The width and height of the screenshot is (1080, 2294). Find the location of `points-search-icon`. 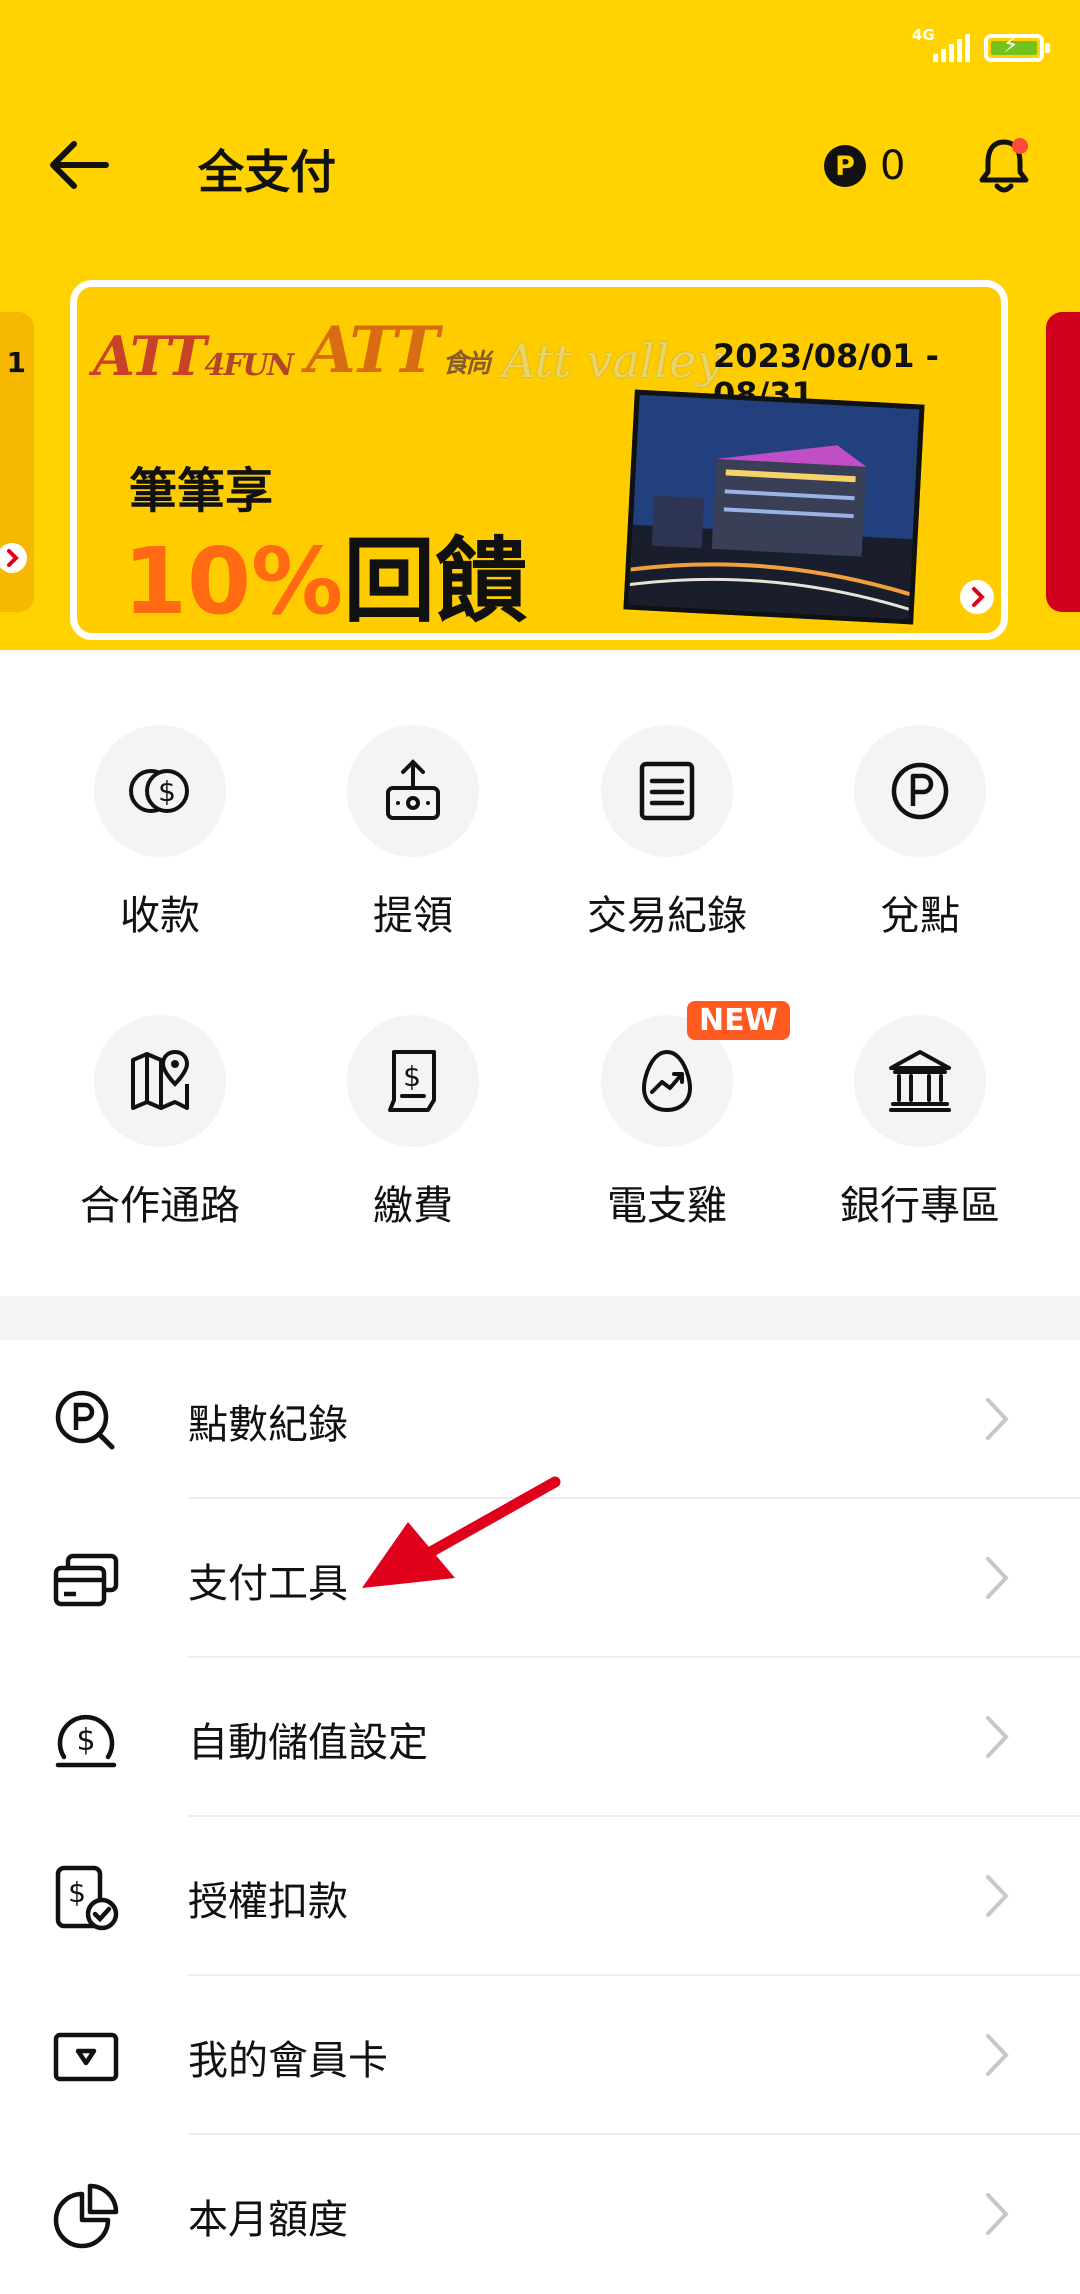

points-search-icon is located at coordinates (85, 1420).